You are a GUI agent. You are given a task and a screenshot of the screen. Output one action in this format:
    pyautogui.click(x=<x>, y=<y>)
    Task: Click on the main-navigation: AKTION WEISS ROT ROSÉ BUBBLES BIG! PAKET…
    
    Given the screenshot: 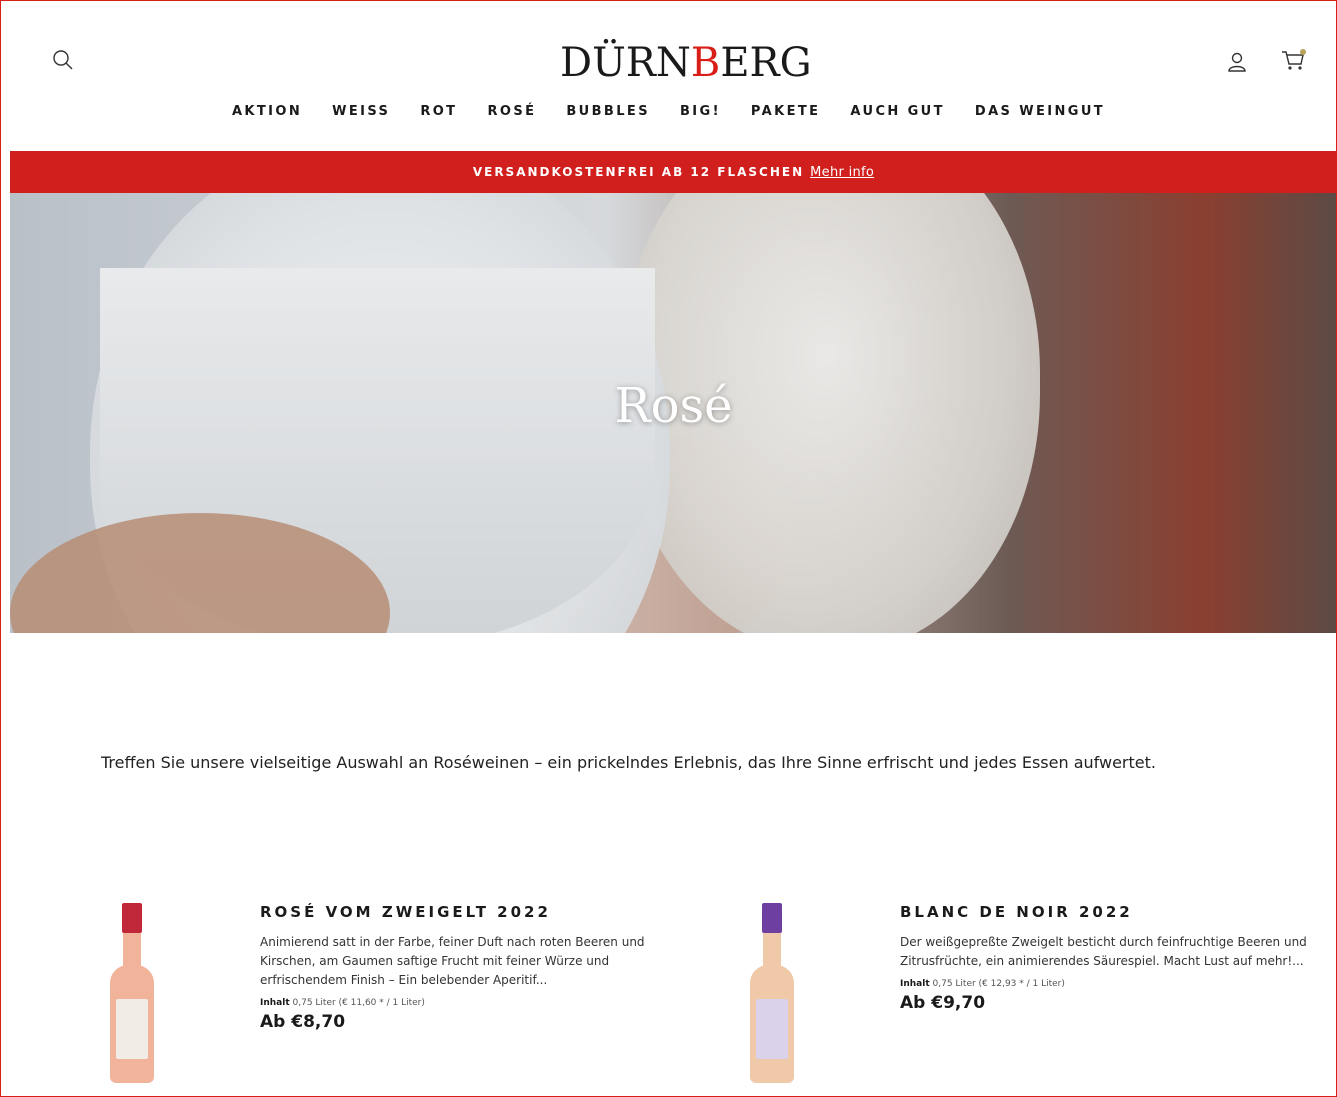 What is the action you would take?
    pyautogui.click(x=668, y=112)
    